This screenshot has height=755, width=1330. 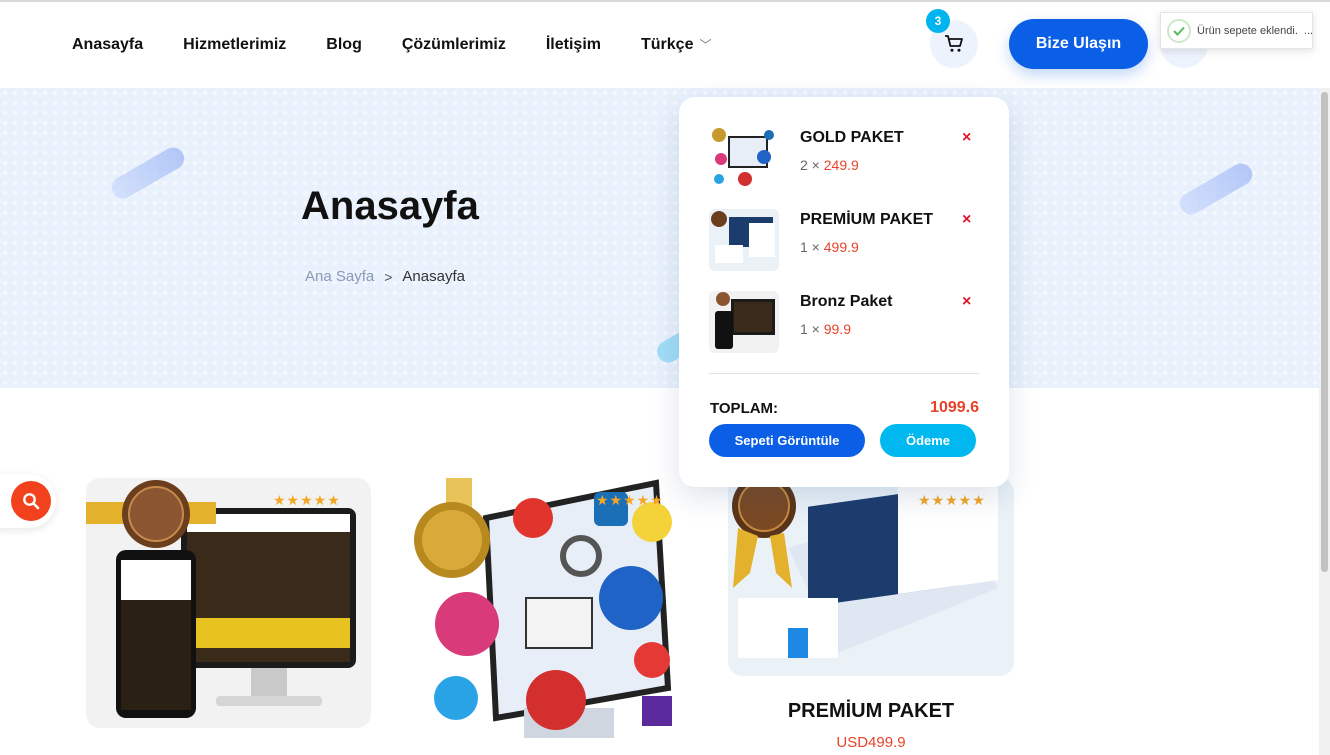 I want to click on nav-item-services: Hizmetlerimiz, so click(x=234, y=45).